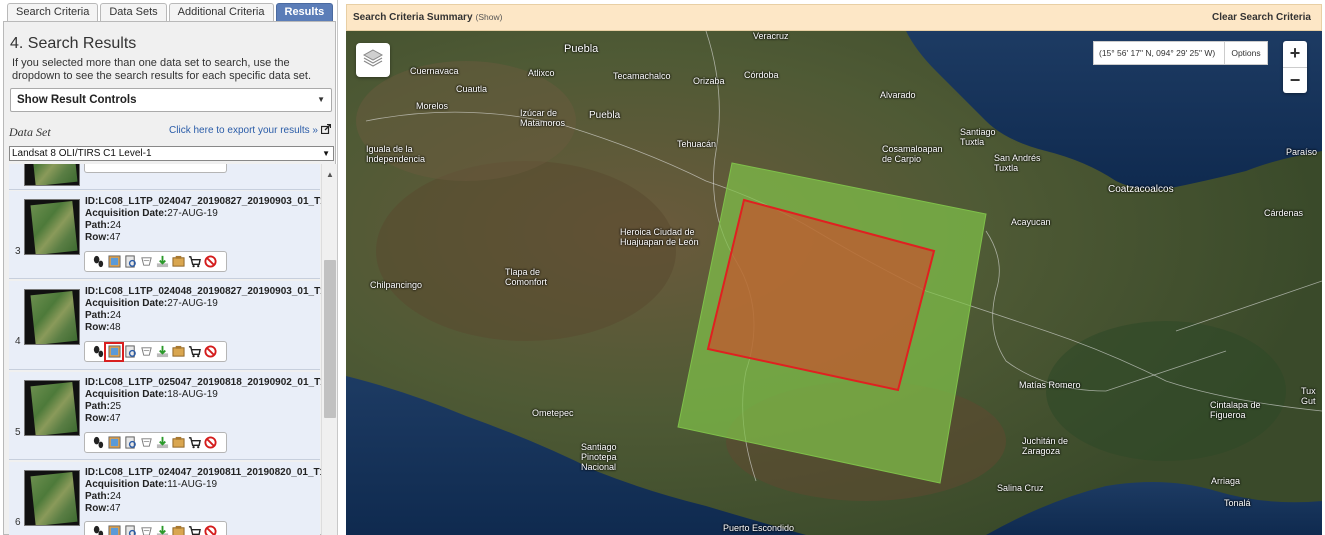  I want to click on layer-switcher-button, so click(373, 60).